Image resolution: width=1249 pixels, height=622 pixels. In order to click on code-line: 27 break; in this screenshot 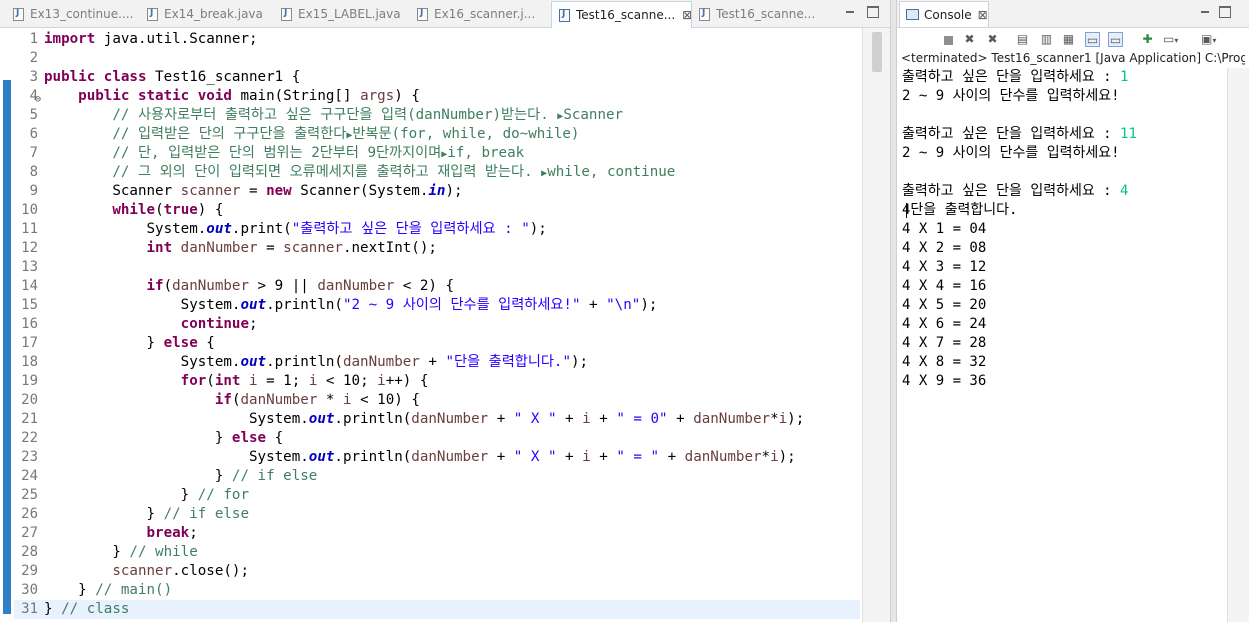, I will do `click(437, 533)`.